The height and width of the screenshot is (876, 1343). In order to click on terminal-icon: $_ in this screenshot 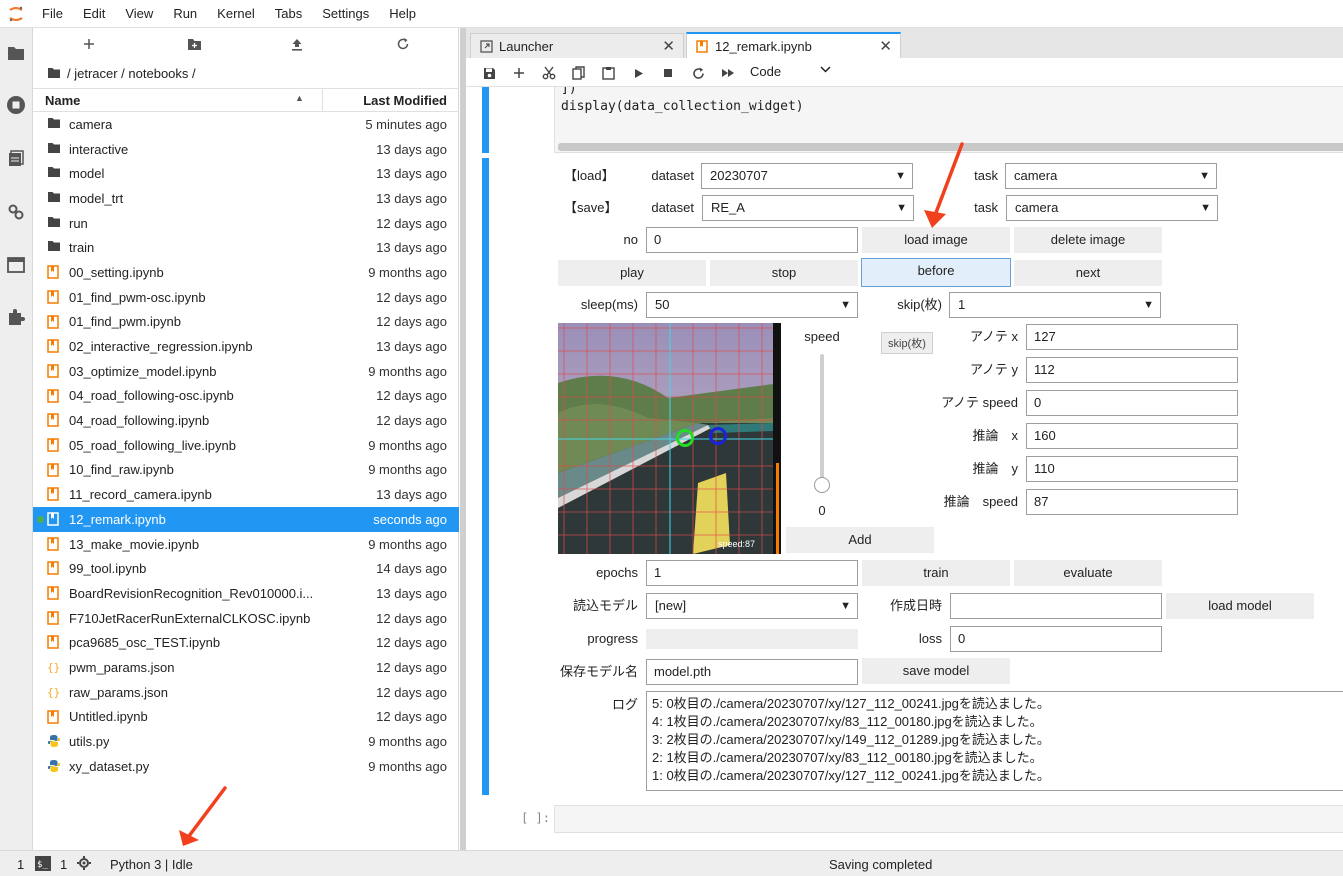, I will do `click(43, 865)`.